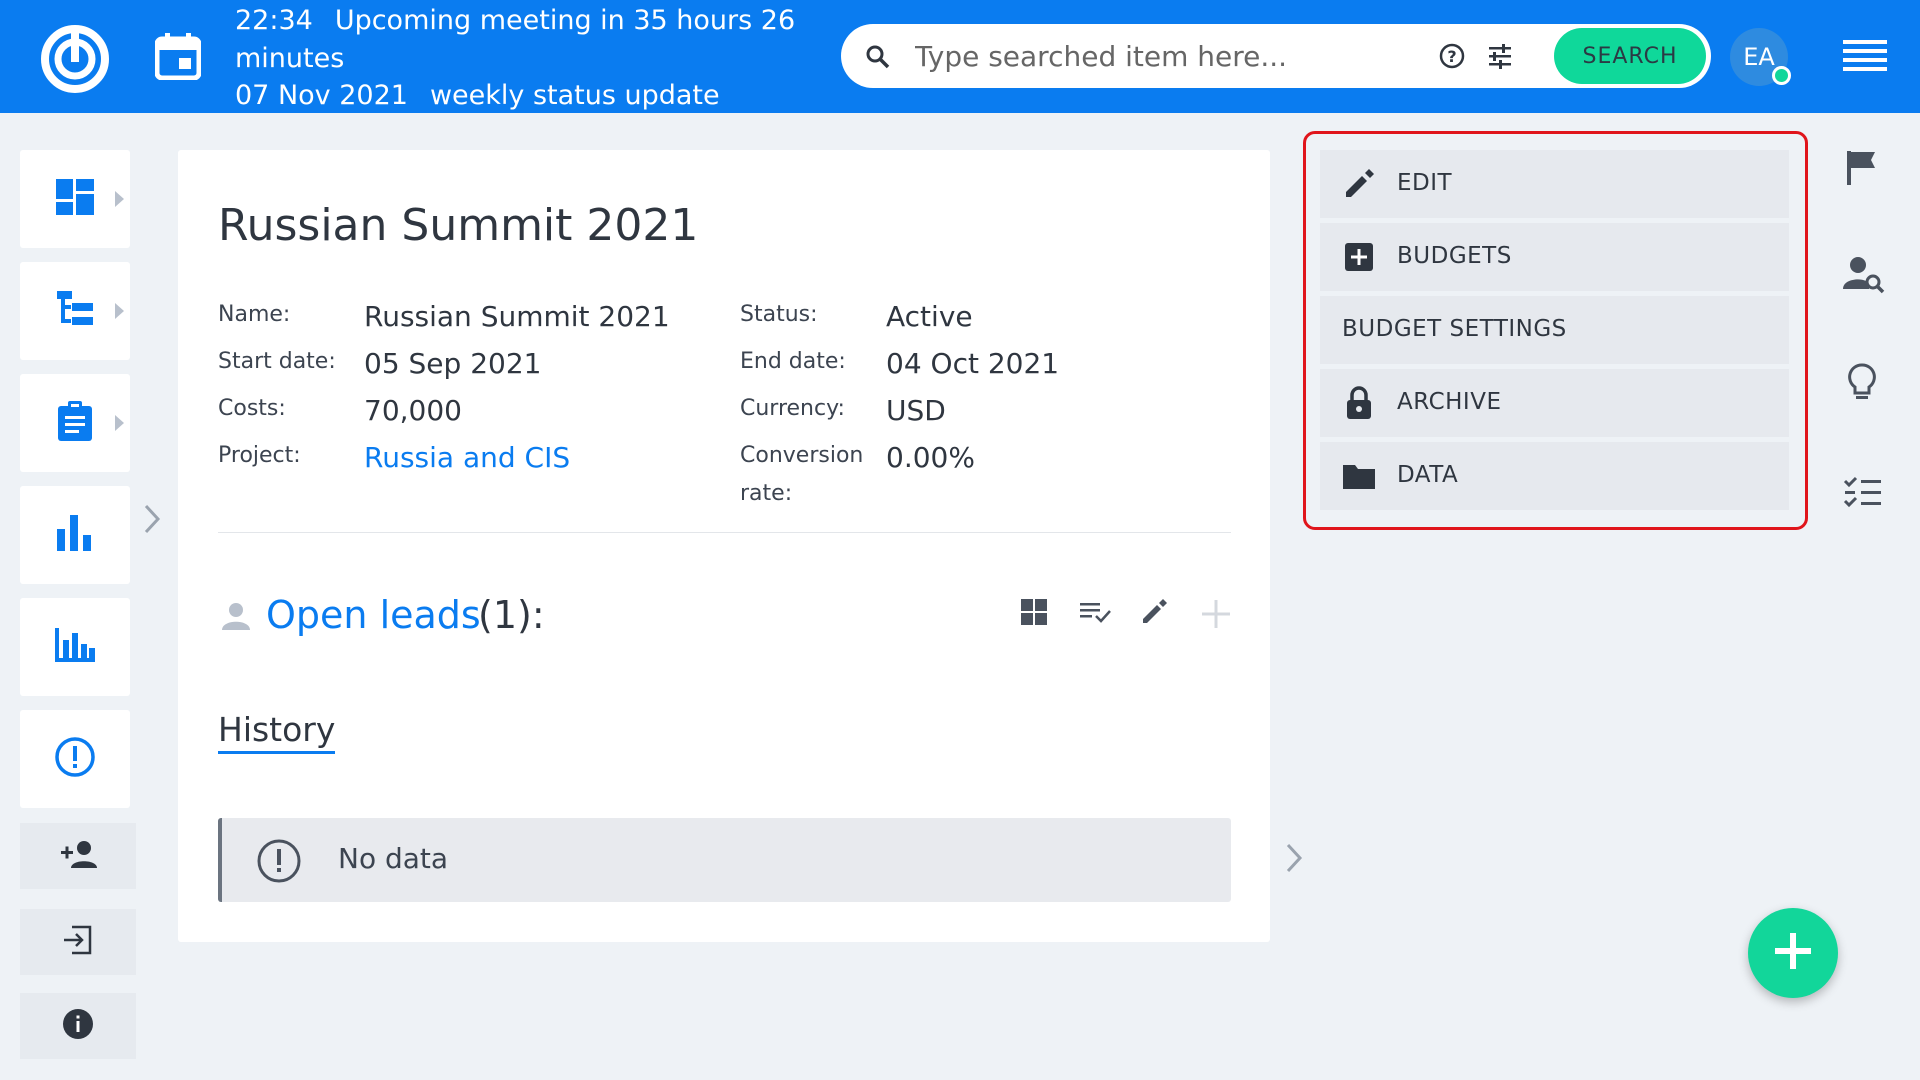 The height and width of the screenshot is (1080, 1920). I want to click on avatar-initials: EA, so click(1759, 57).